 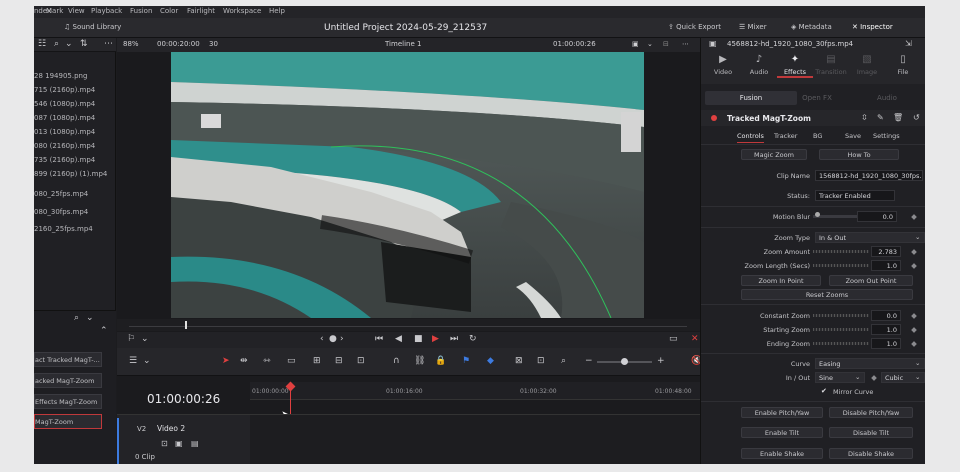 I want to click on media-file: 735 (2160p).mp4, so click(x=64, y=160).